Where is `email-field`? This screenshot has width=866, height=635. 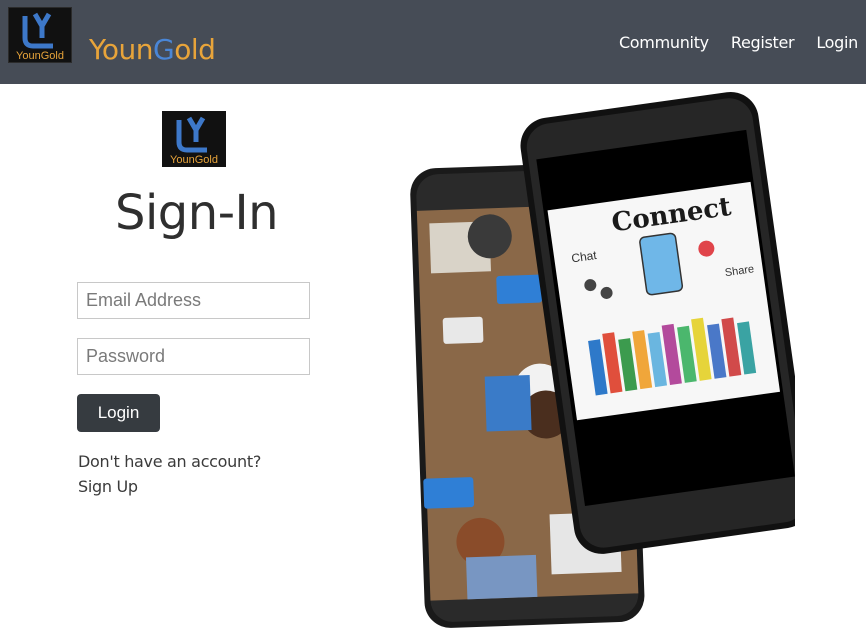 email-field is located at coordinates (193, 300).